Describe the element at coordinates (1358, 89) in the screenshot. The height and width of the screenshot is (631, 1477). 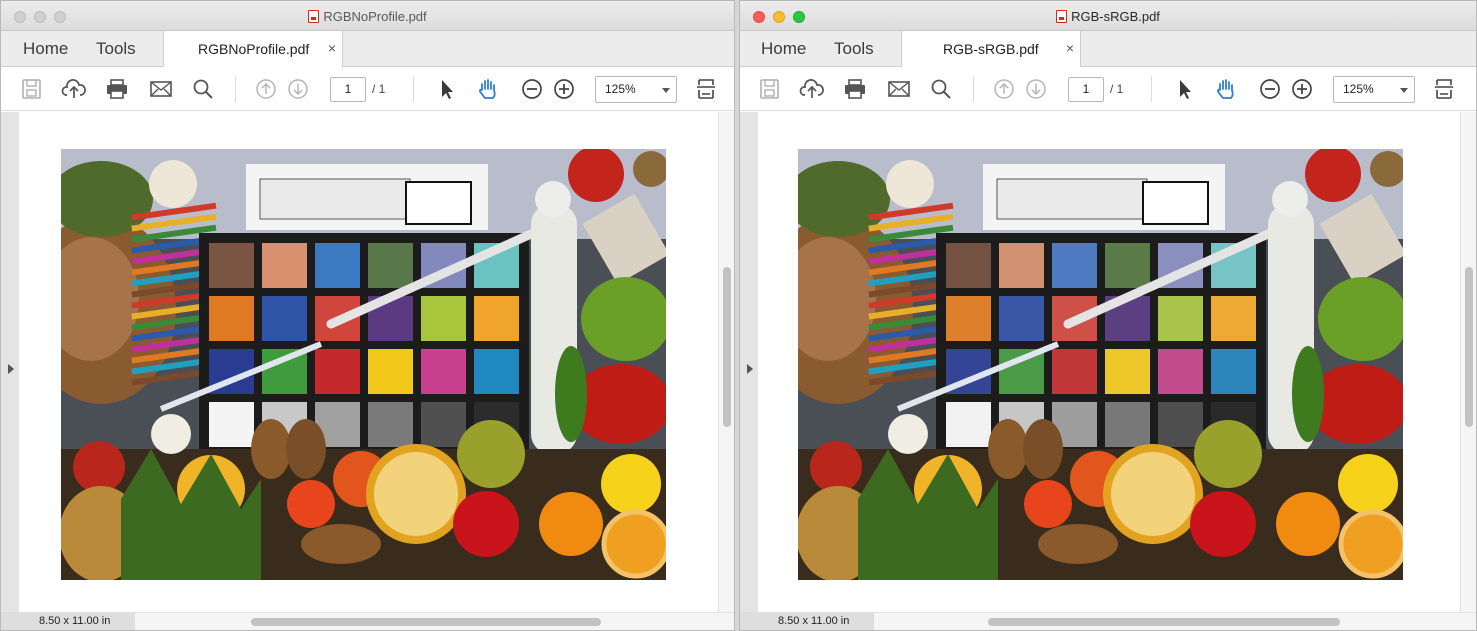
I see `zoom-level-value: 125%` at that location.